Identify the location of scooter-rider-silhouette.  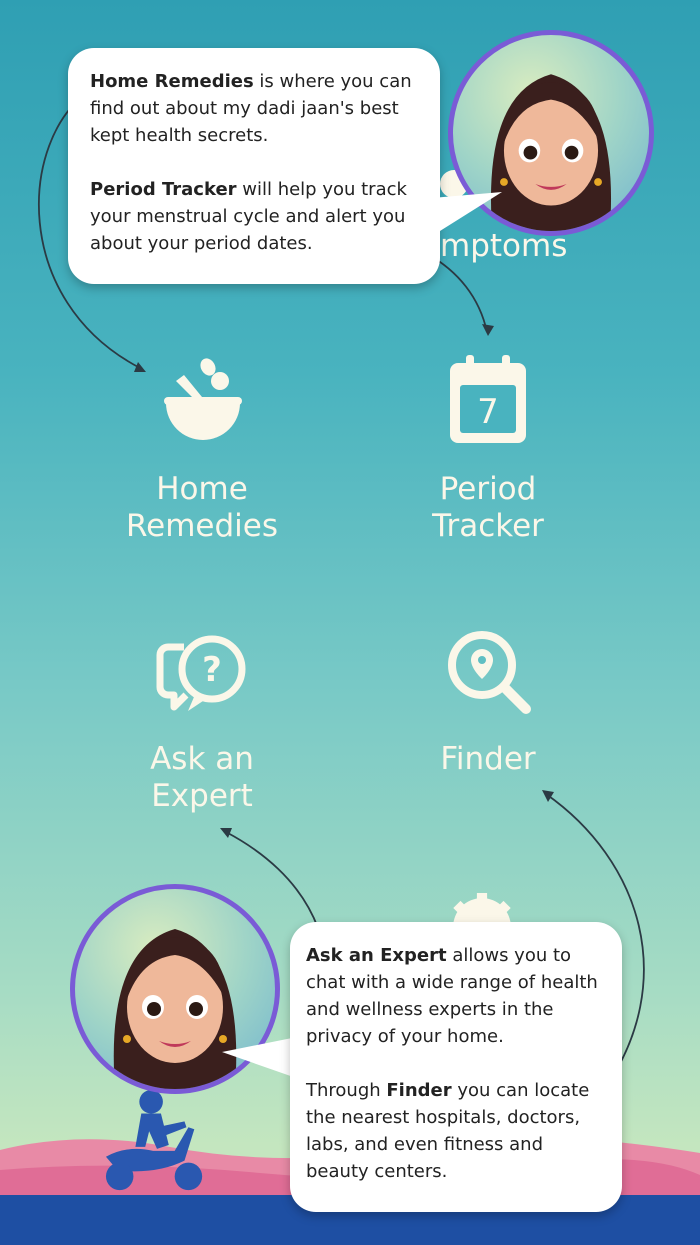
(154, 1140).